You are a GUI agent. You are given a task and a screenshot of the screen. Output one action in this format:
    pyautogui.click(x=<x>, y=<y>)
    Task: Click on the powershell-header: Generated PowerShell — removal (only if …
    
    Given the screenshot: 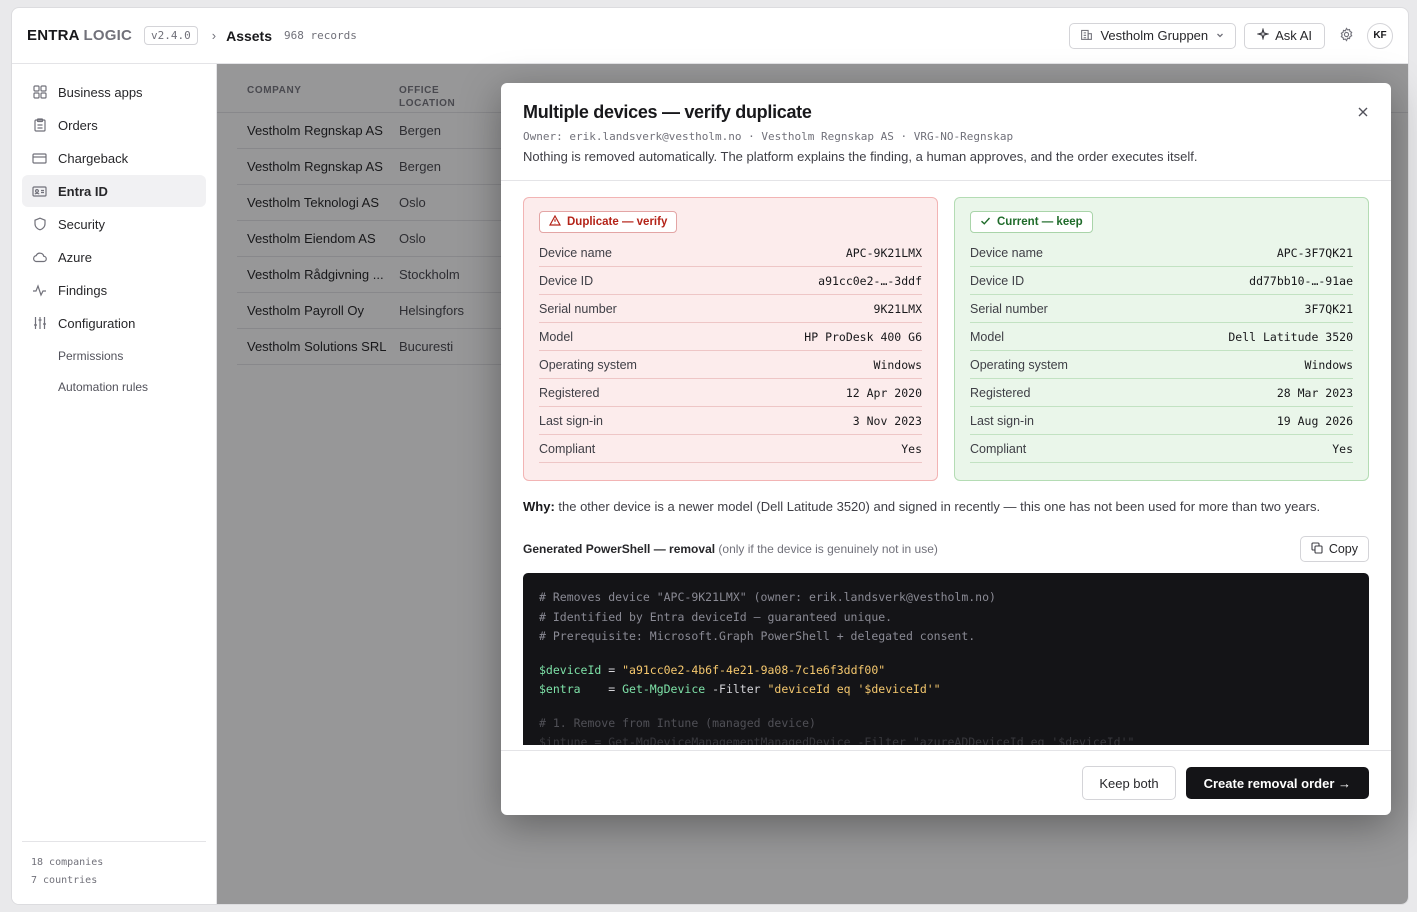 What is the action you would take?
    pyautogui.click(x=946, y=538)
    